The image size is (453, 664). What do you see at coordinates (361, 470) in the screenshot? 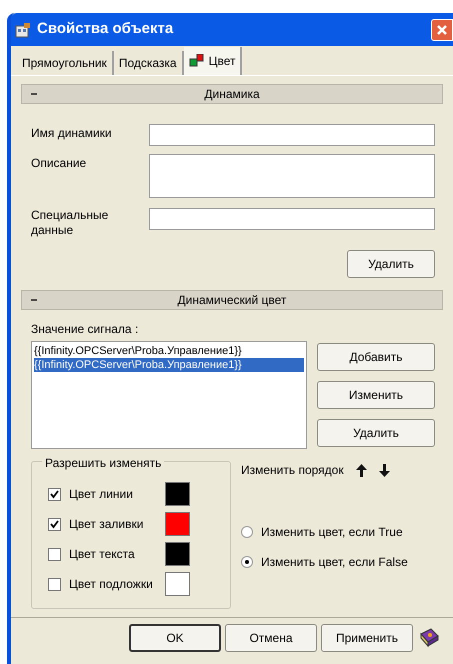
I see `arrow-up-icon` at bounding box center [361, 470].